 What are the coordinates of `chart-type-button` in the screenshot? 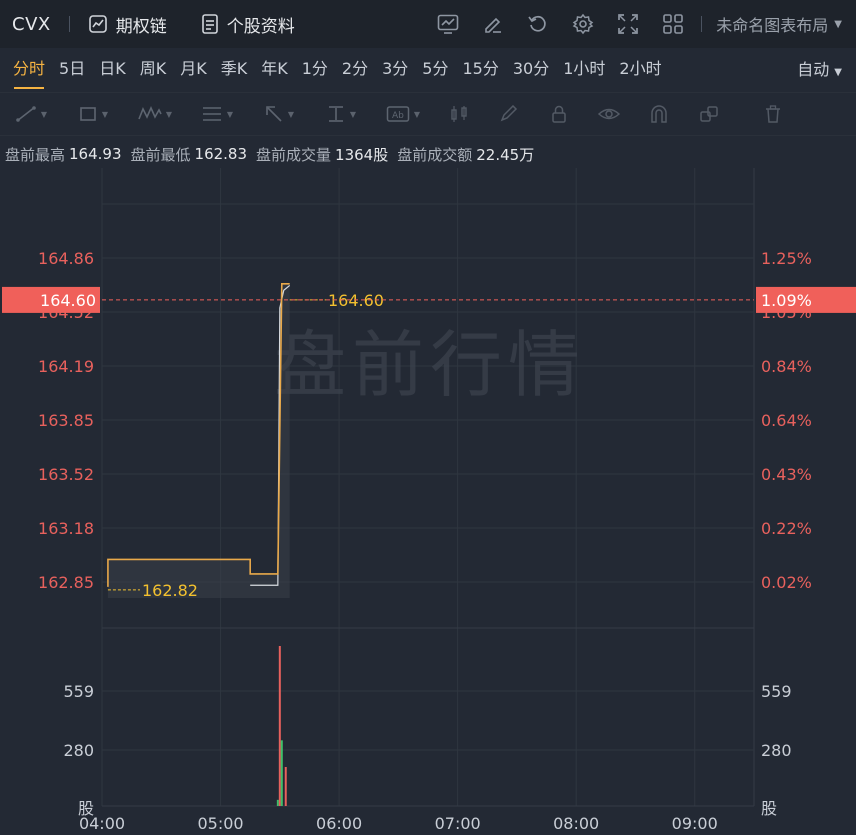 It's located at (447, 24).